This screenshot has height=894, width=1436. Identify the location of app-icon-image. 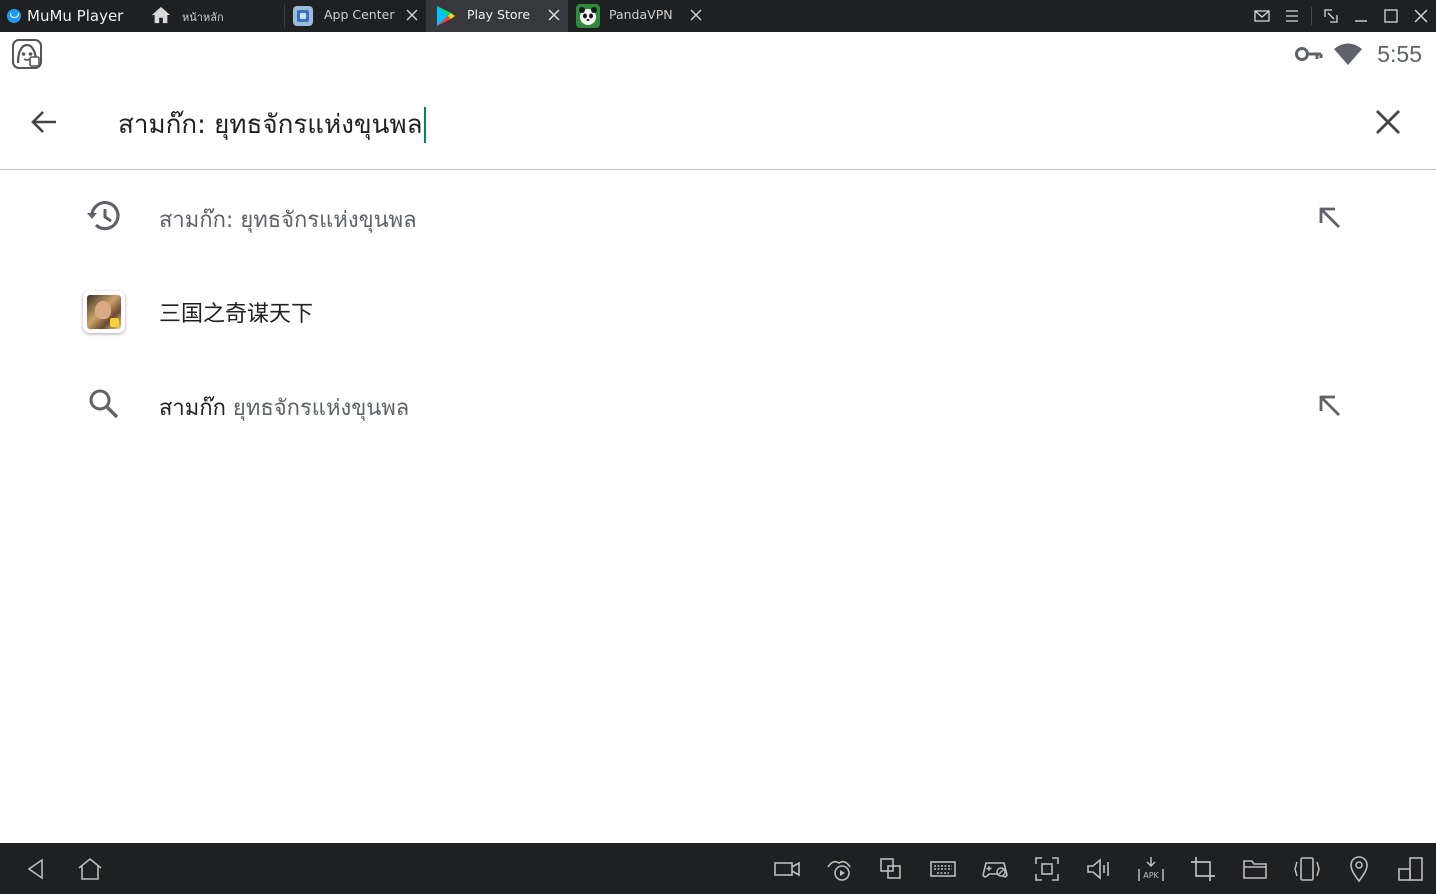
(104, 312).